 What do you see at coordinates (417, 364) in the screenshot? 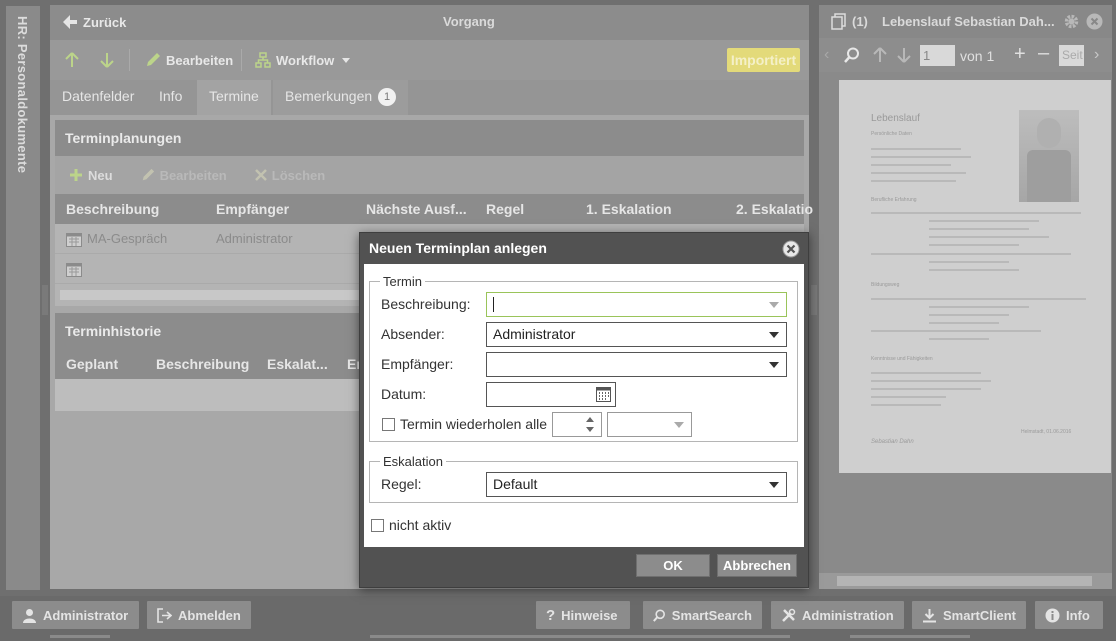
I see `empfaenger-label: Empfänger:` at bounding box center [417, 364].